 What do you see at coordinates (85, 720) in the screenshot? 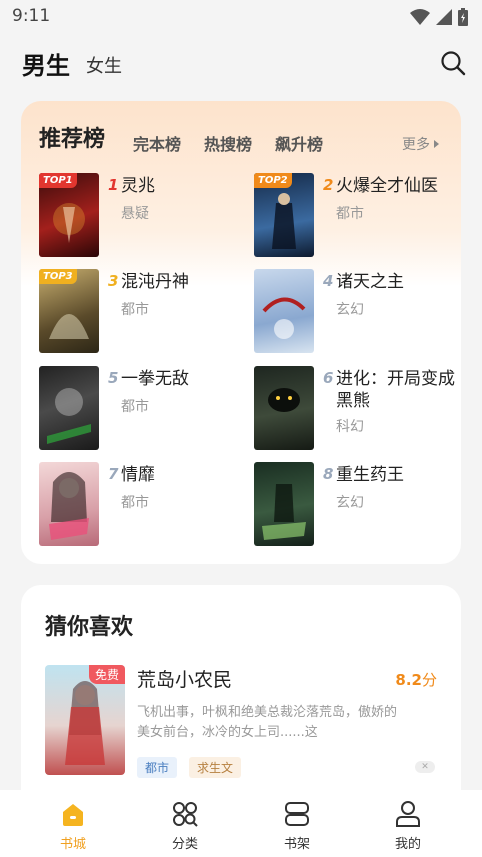
I see `guess-book-cover: 免费` at bounding box center [85, 720].